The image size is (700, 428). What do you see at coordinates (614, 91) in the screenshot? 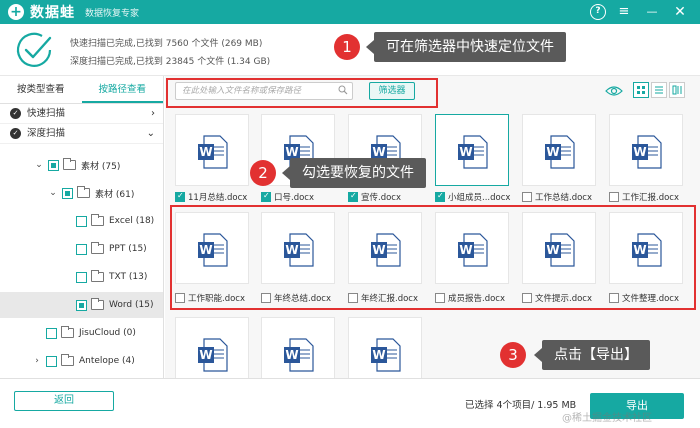
I see `eye-icon` at bounding box center [614, 91].